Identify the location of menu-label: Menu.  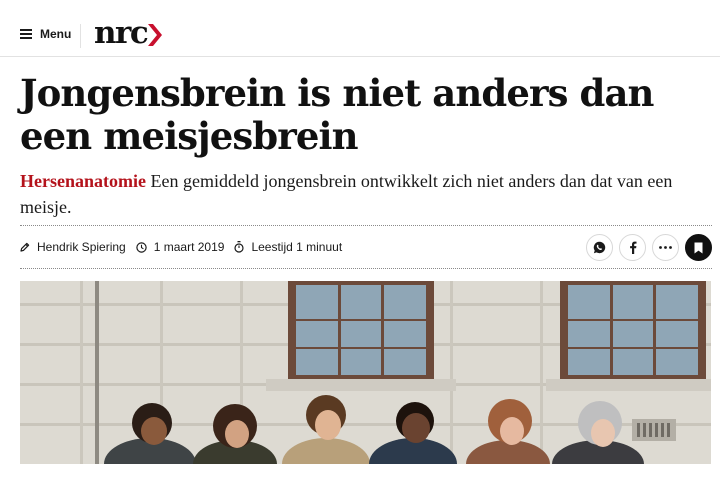
(56, 34).